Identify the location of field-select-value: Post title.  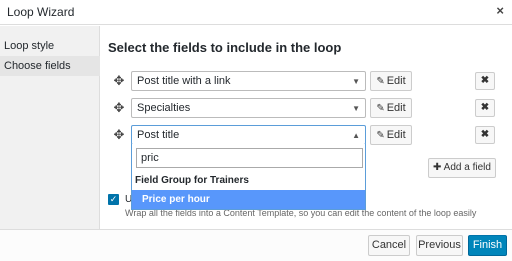
(158, 135).